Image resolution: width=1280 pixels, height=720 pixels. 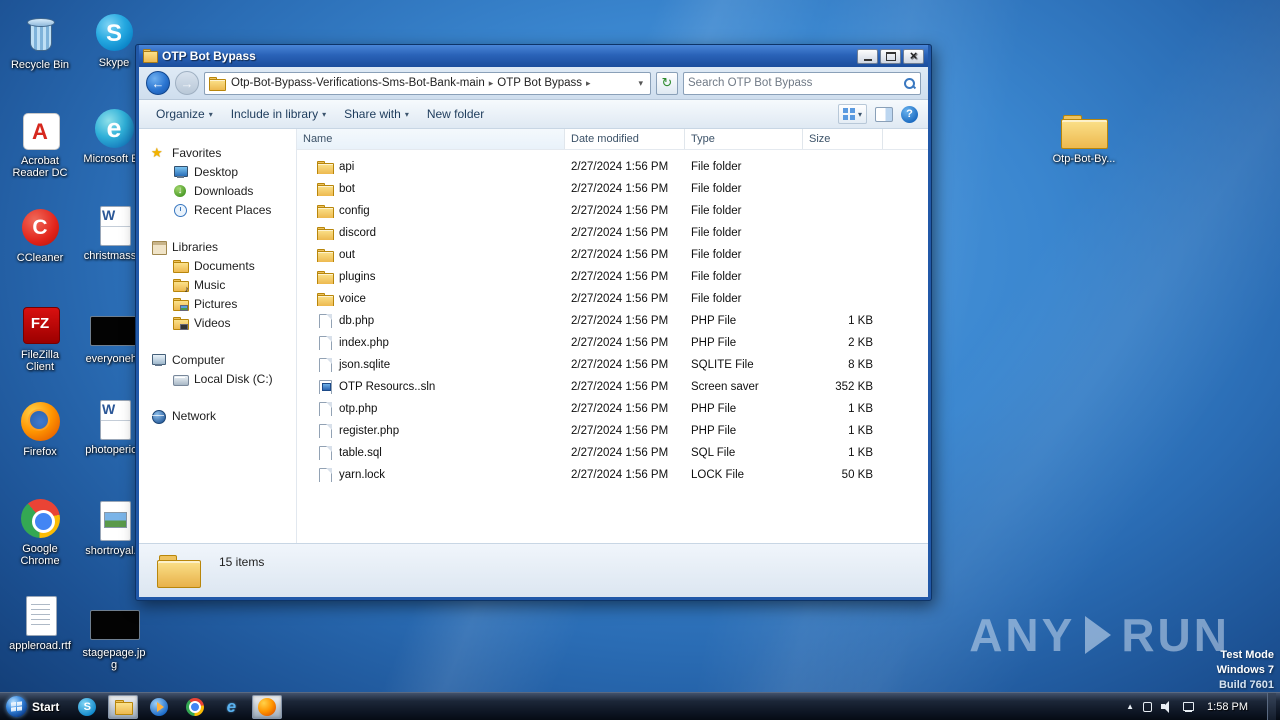 What do you see at coordinates (34, 706) in the screenshot?
I see `start-button: Start` at bounding box center [34, 706].